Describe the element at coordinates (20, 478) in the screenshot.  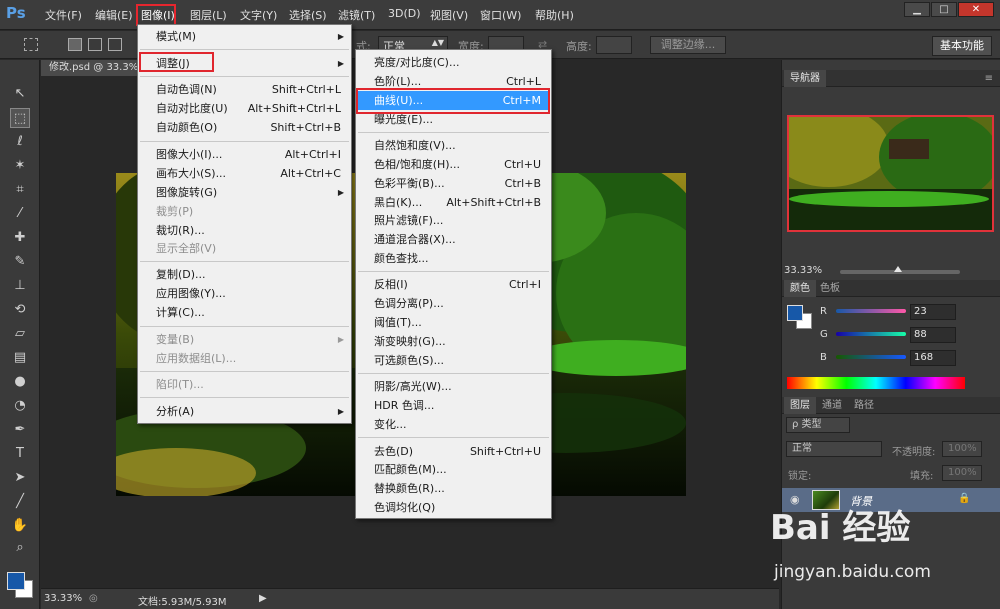
I see `path-select-icon: ➤` at that location.